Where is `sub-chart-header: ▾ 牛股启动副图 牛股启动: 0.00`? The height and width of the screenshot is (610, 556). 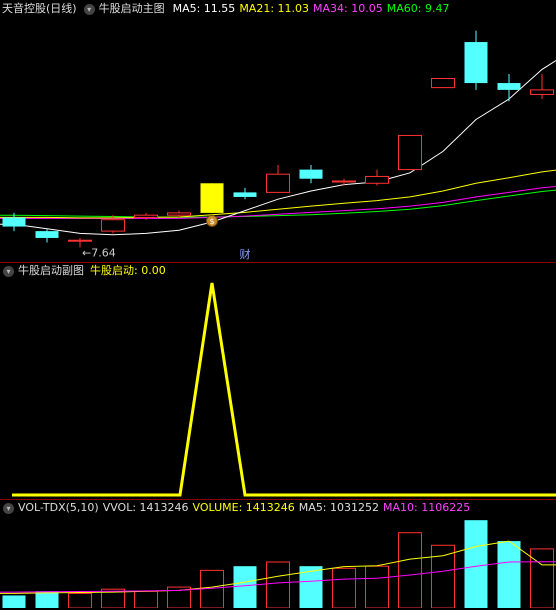
sub-chart-header: ▾ 牛股启动副图 牛股启动: 0.00 is located at coordinates (278, 271).